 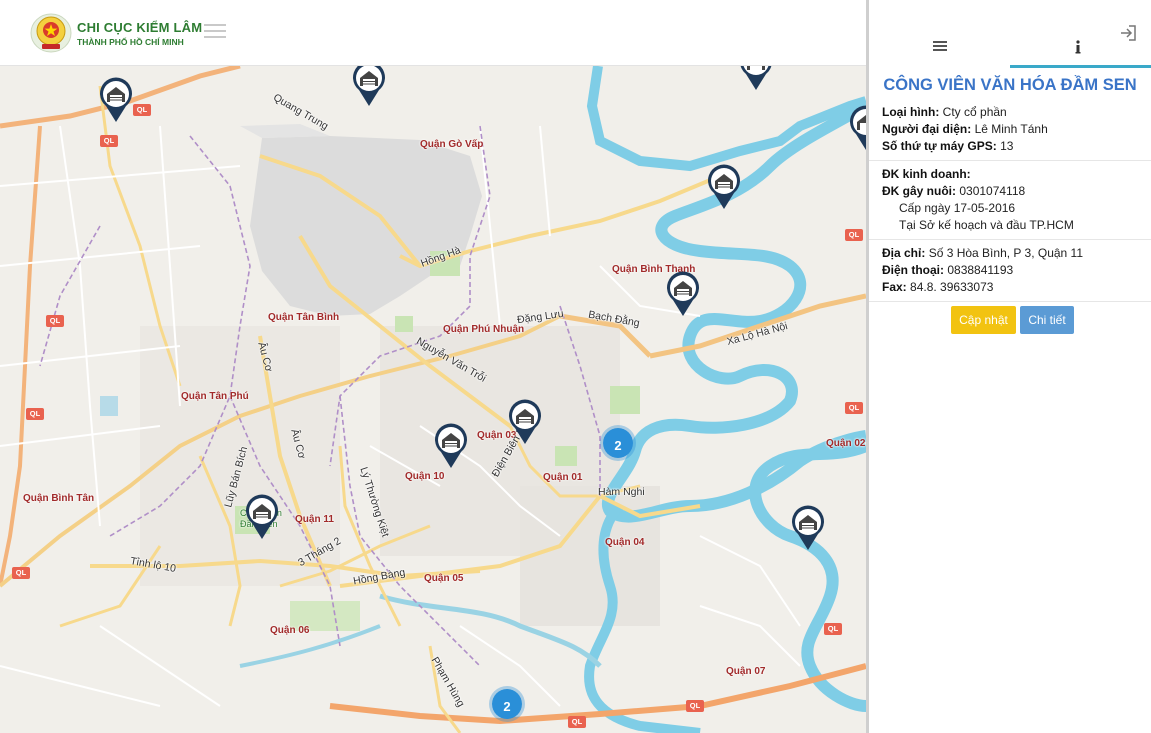 What do you see at coordinates (484, 329) in the screenshot?
I see `district-label: Quận Phú Nhuận` at bounding box center [484, 329].